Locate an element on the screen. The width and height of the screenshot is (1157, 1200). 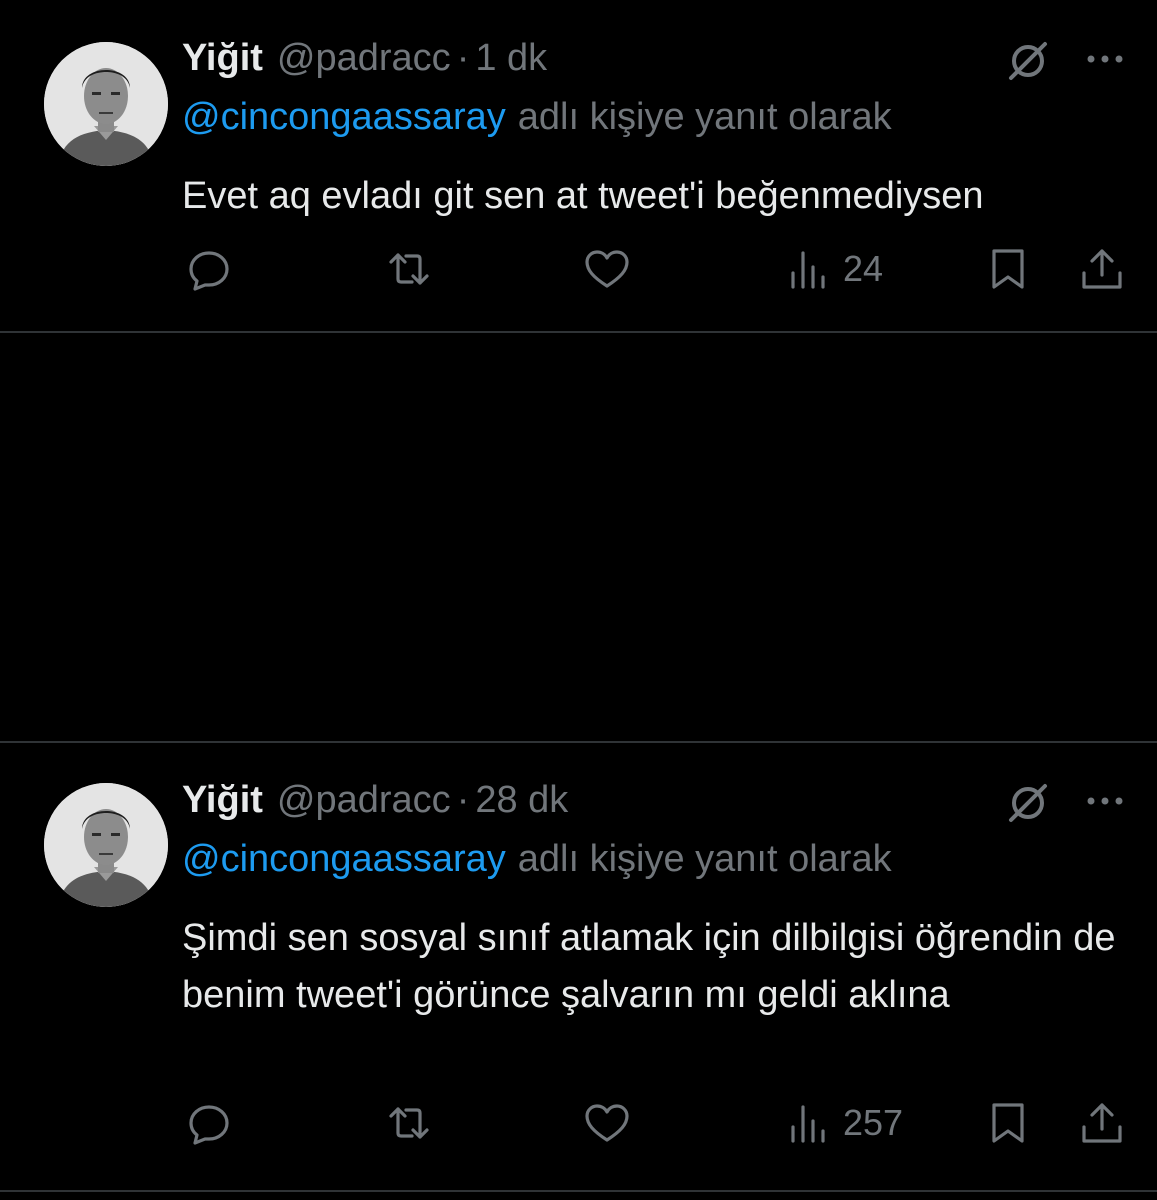
timestamp: 1 dk is located at coordinates (511, 58).